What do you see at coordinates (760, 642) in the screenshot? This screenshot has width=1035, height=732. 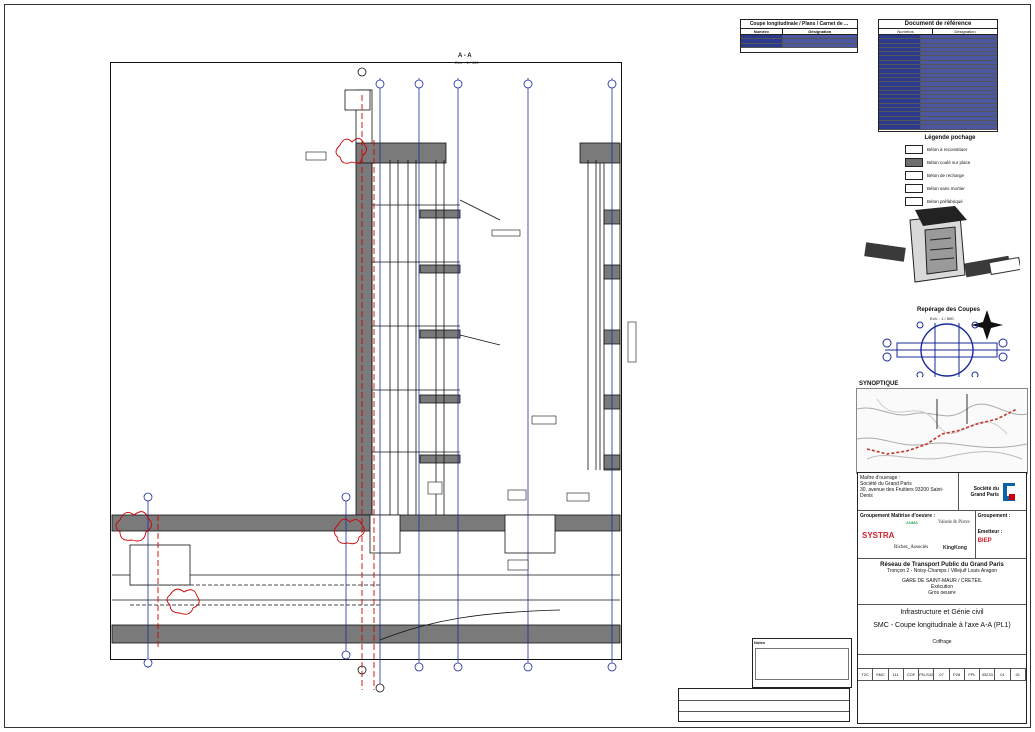 I see `notes-label: Notes` at bounding box center [760, 642].